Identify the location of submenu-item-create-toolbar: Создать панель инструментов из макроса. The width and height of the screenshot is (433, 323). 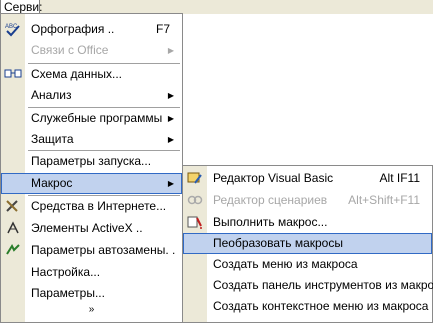
(308, 285).